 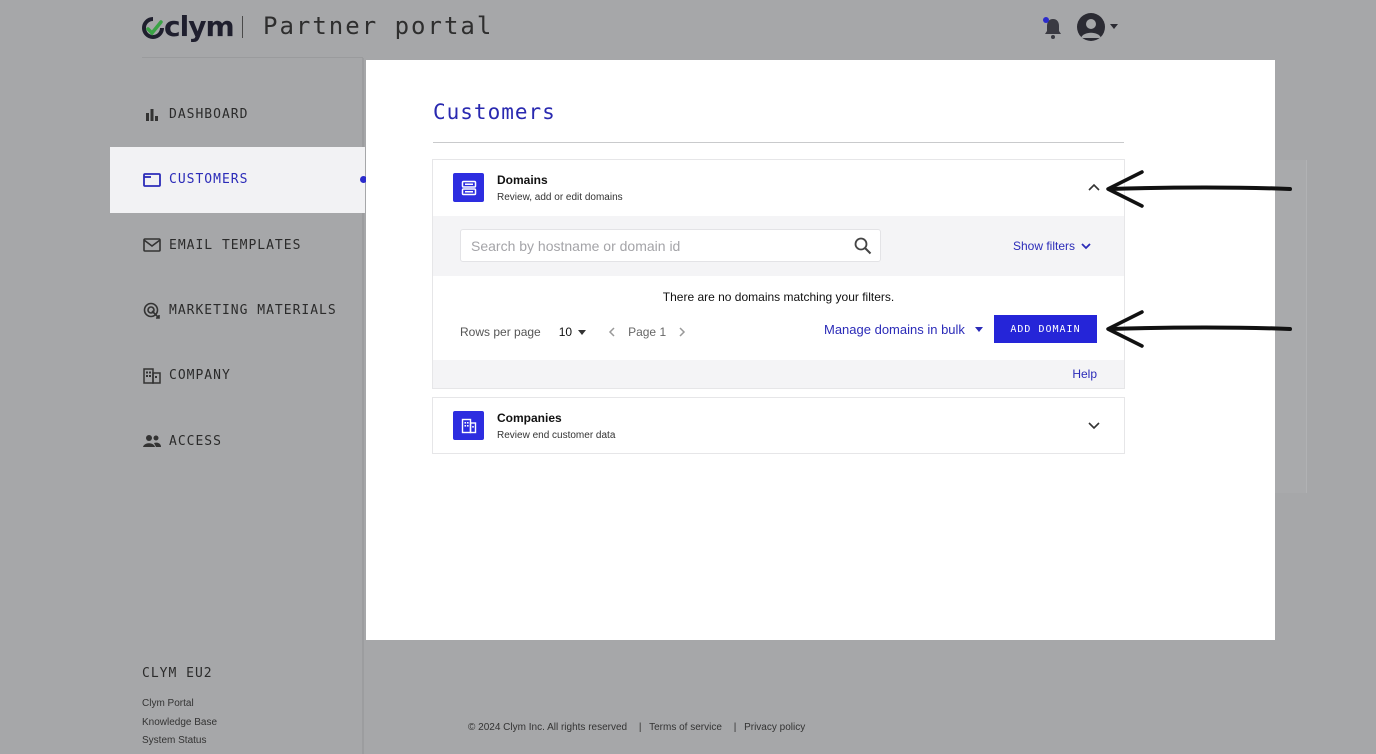 I want to click on sidebar-item-label: DASHBOARD, so click(x=209, y=115).